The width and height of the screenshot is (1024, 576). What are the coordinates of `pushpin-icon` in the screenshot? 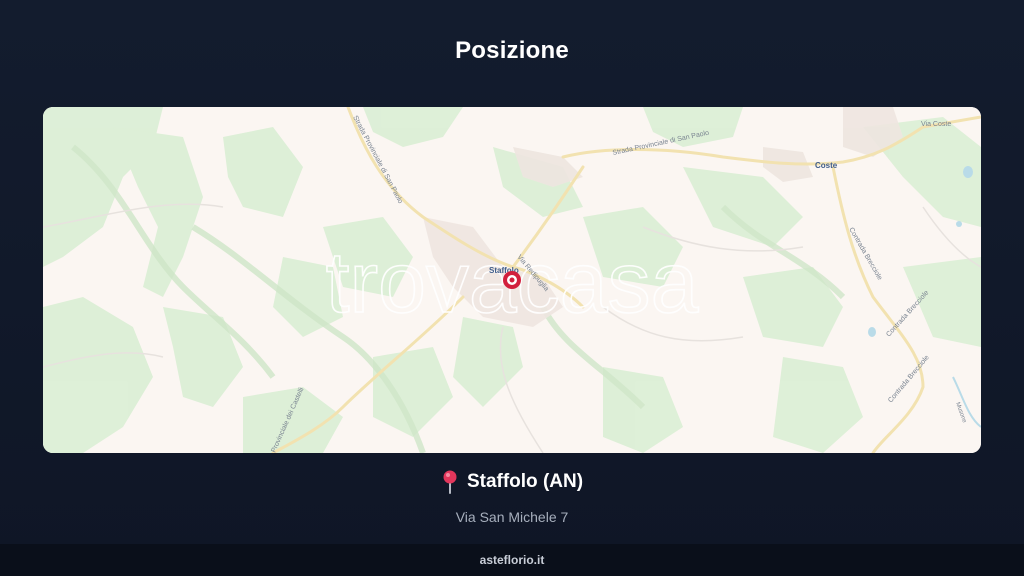 It's located at (450, 482).